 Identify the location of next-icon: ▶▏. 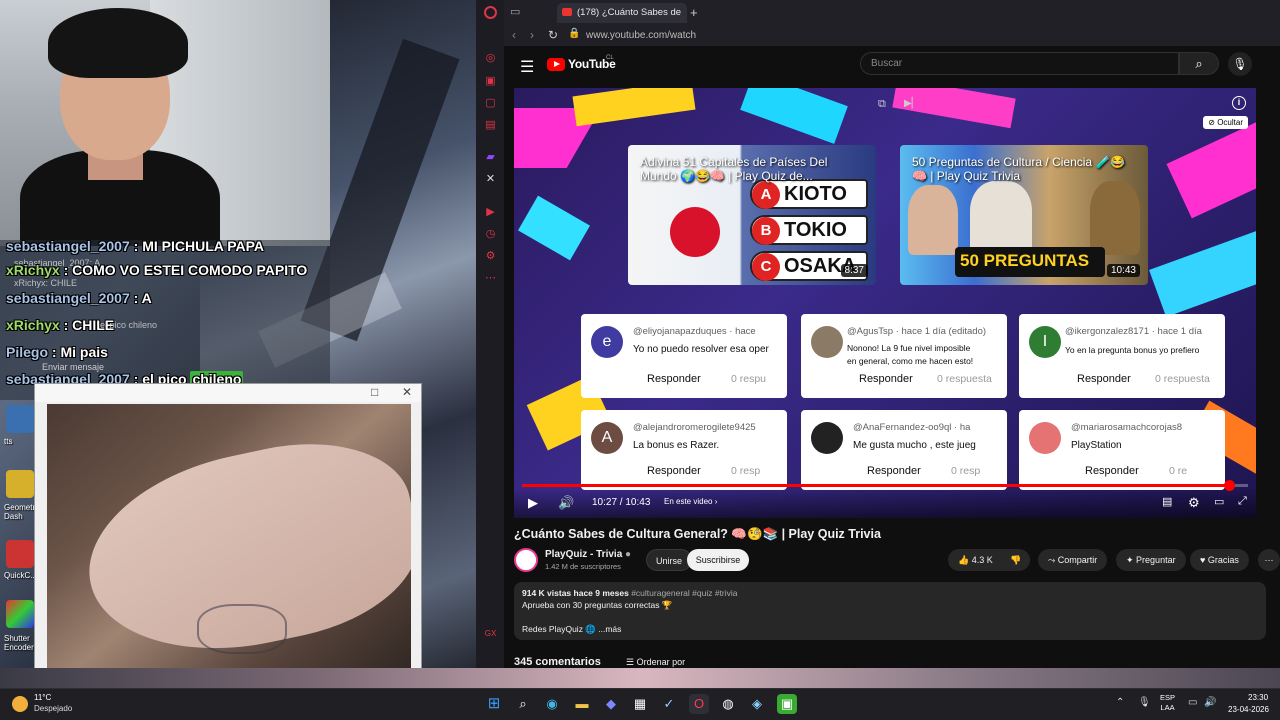
(911, 103).